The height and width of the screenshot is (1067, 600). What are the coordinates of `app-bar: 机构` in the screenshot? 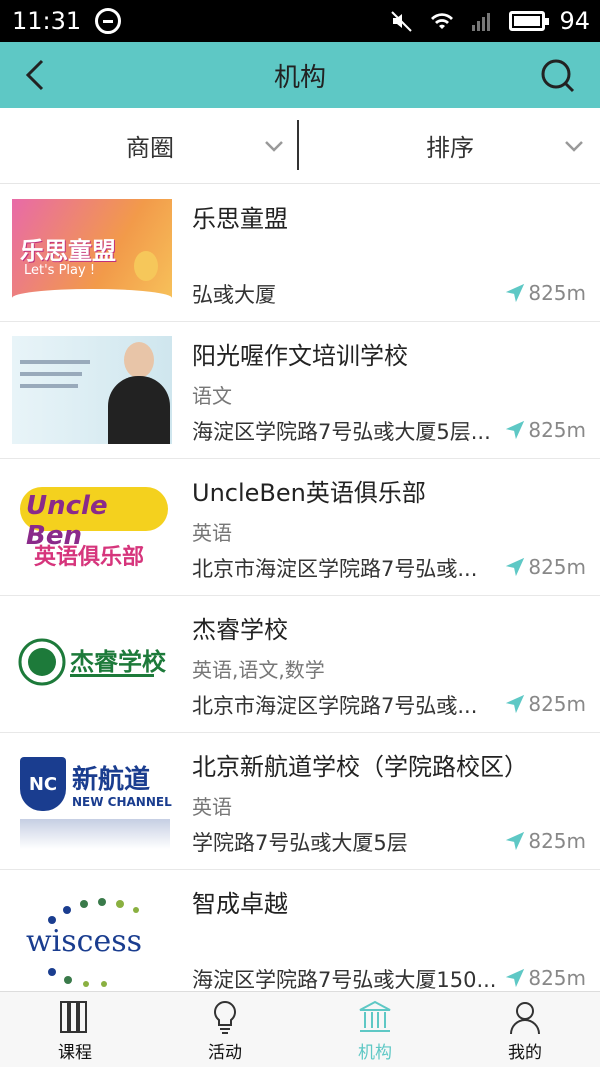 It's located at (300, 75).